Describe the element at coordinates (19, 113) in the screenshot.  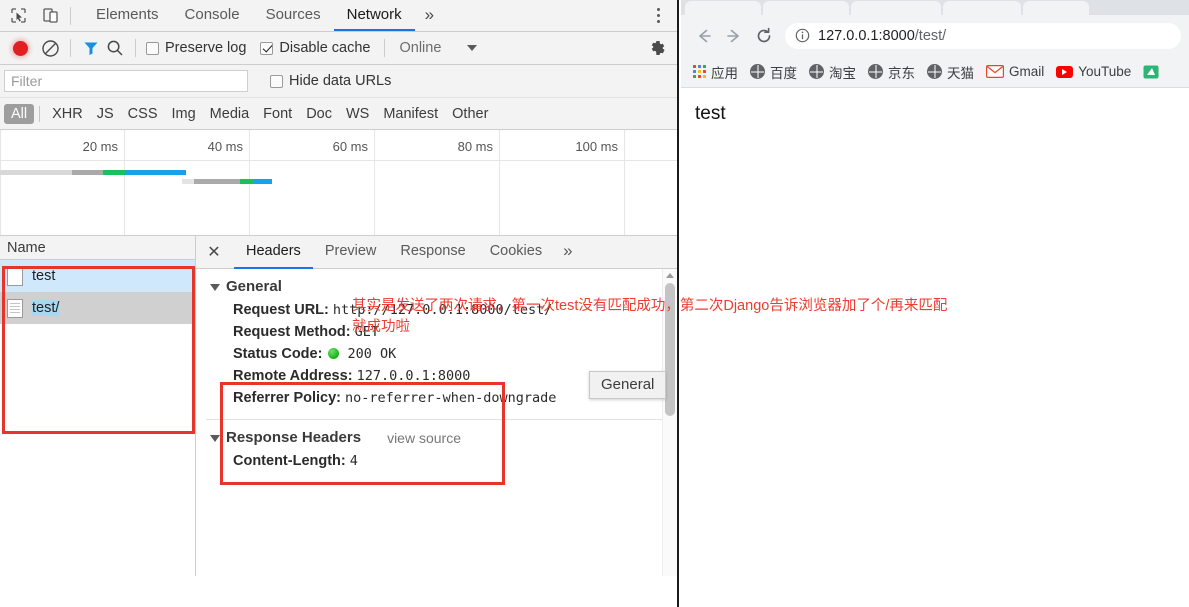
I see `type-filter-all: All` at that location.